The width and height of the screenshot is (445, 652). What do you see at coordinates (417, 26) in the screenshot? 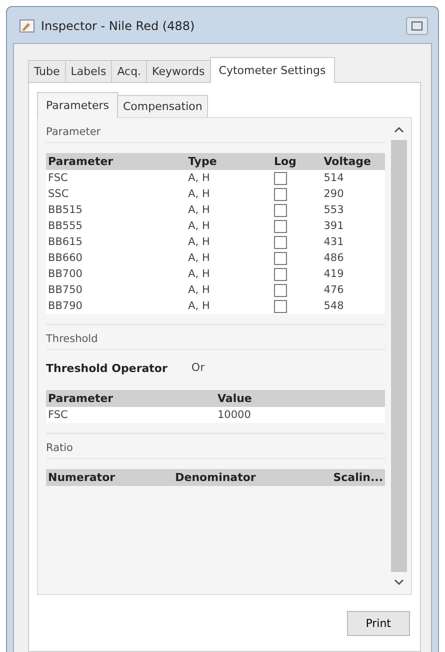
I see `maximize-icon` at bounding box center [417, 26].